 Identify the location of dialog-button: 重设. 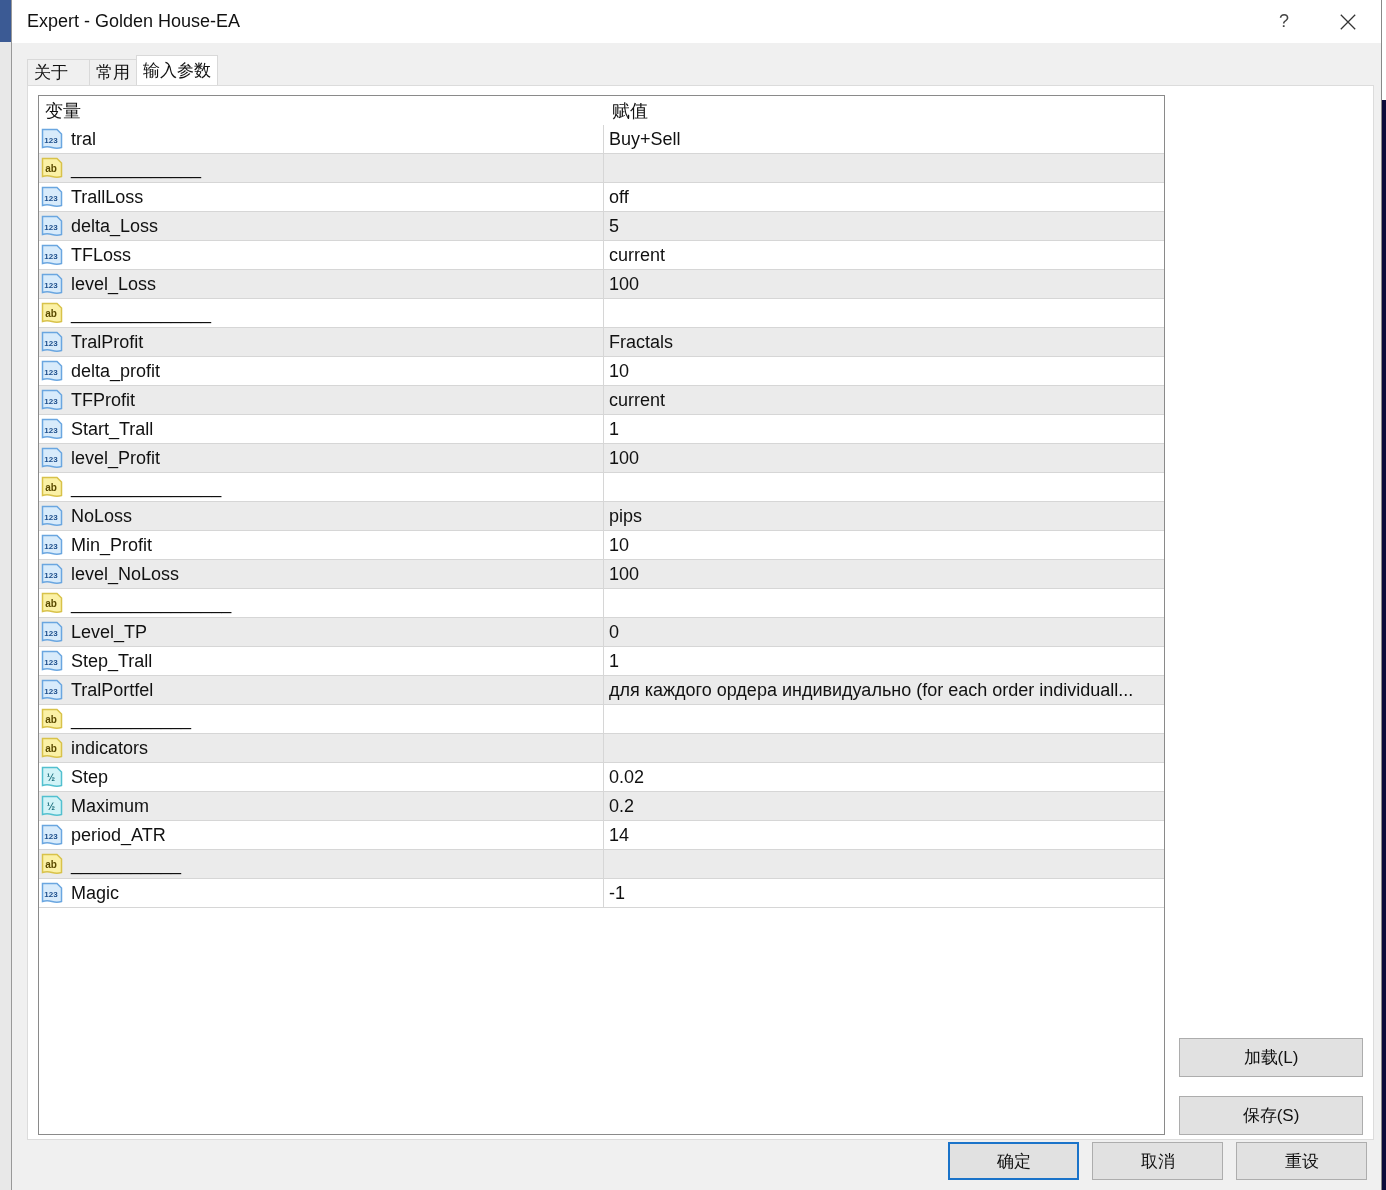
(1301, 1161).